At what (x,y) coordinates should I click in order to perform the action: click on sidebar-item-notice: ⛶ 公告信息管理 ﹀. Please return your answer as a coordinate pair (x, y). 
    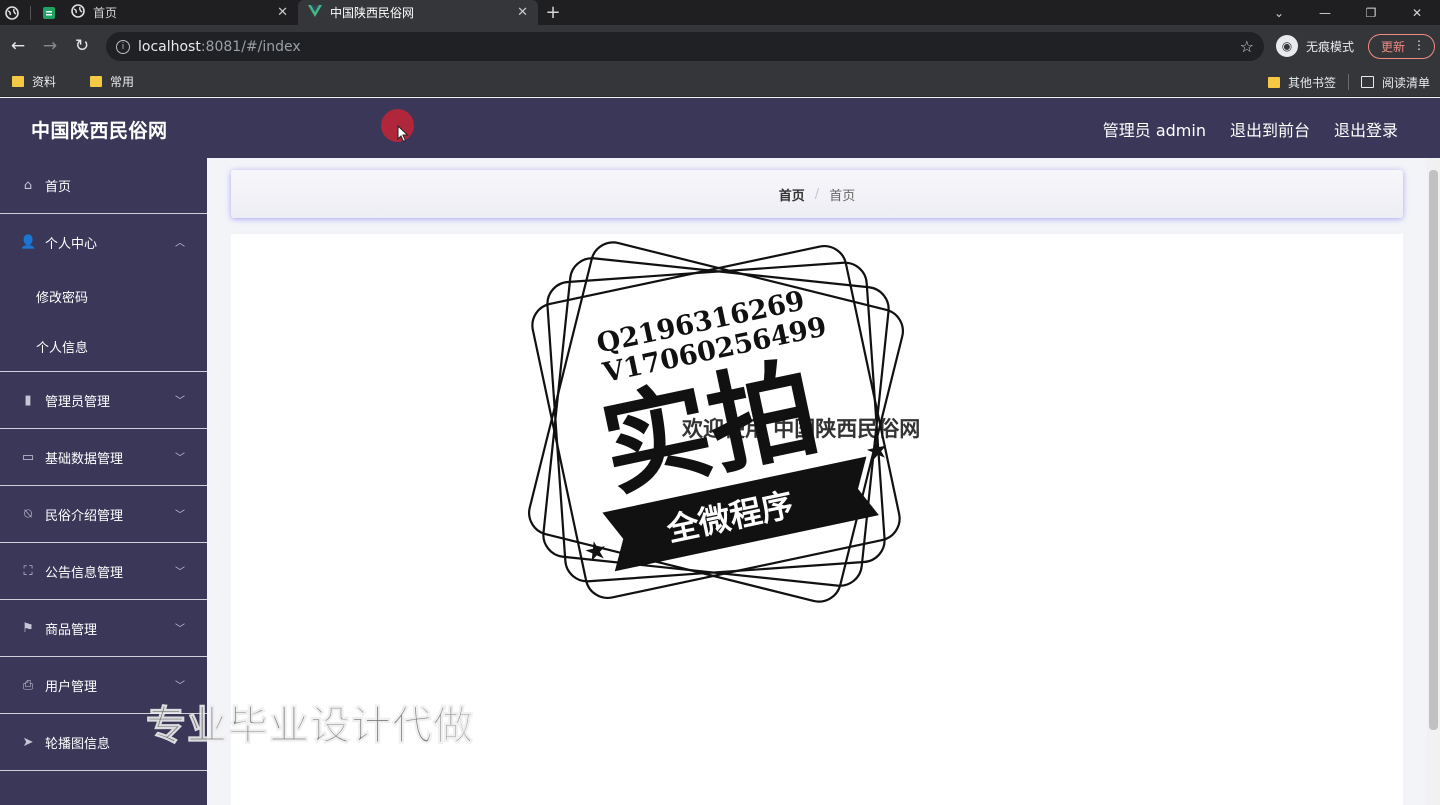
    Looking at the image, I should click on (103, 571).